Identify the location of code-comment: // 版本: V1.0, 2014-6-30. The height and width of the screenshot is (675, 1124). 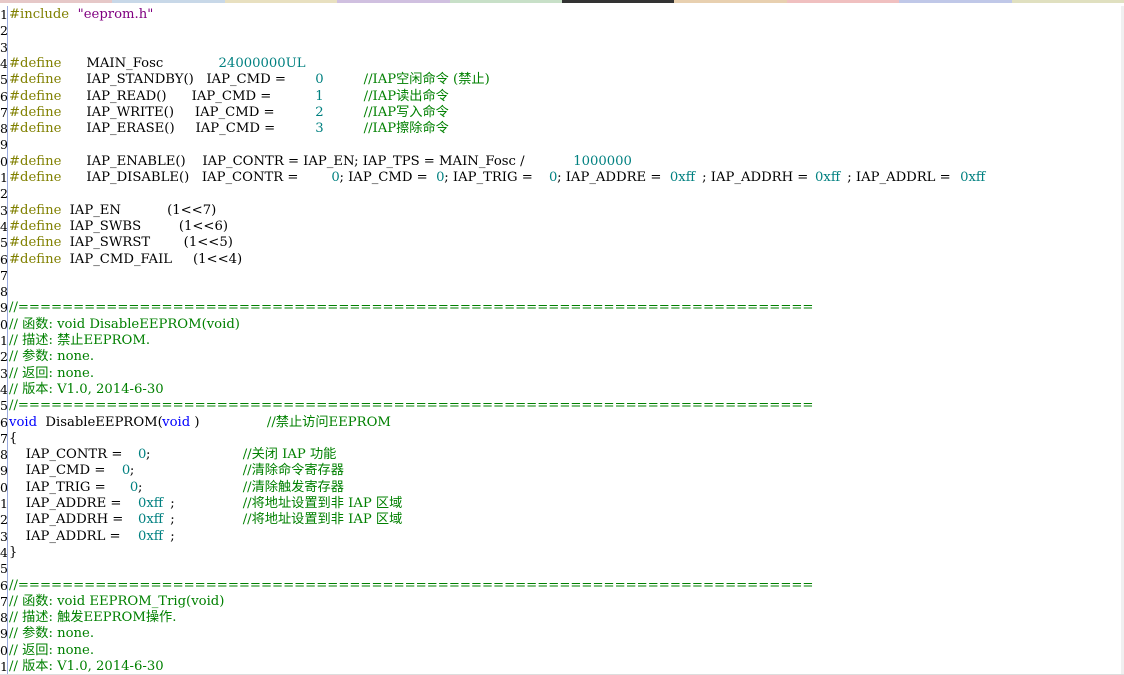
(86, 666).